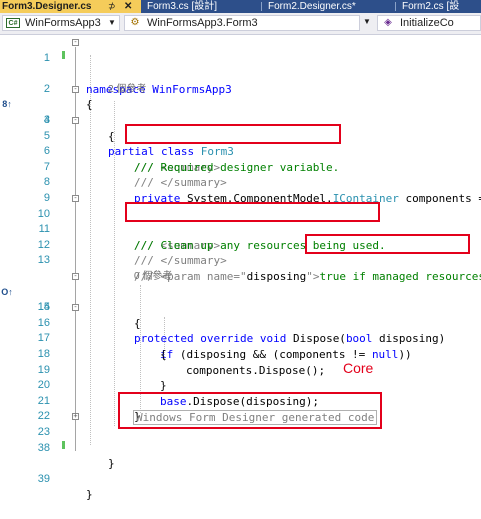  Describe the element at coordinates (431, 6) in the screenshot. I see `tab-label: Form2.cs [設` at that location.